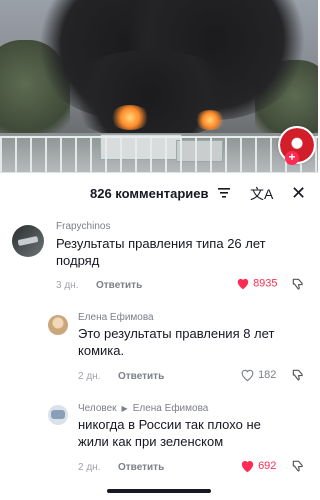 This screenshot has height=500, width=320. What do you see at coordinates (101, 350) in the screenshot?
I see `comment-text-line: комика.` at bounding box center [101, 350].